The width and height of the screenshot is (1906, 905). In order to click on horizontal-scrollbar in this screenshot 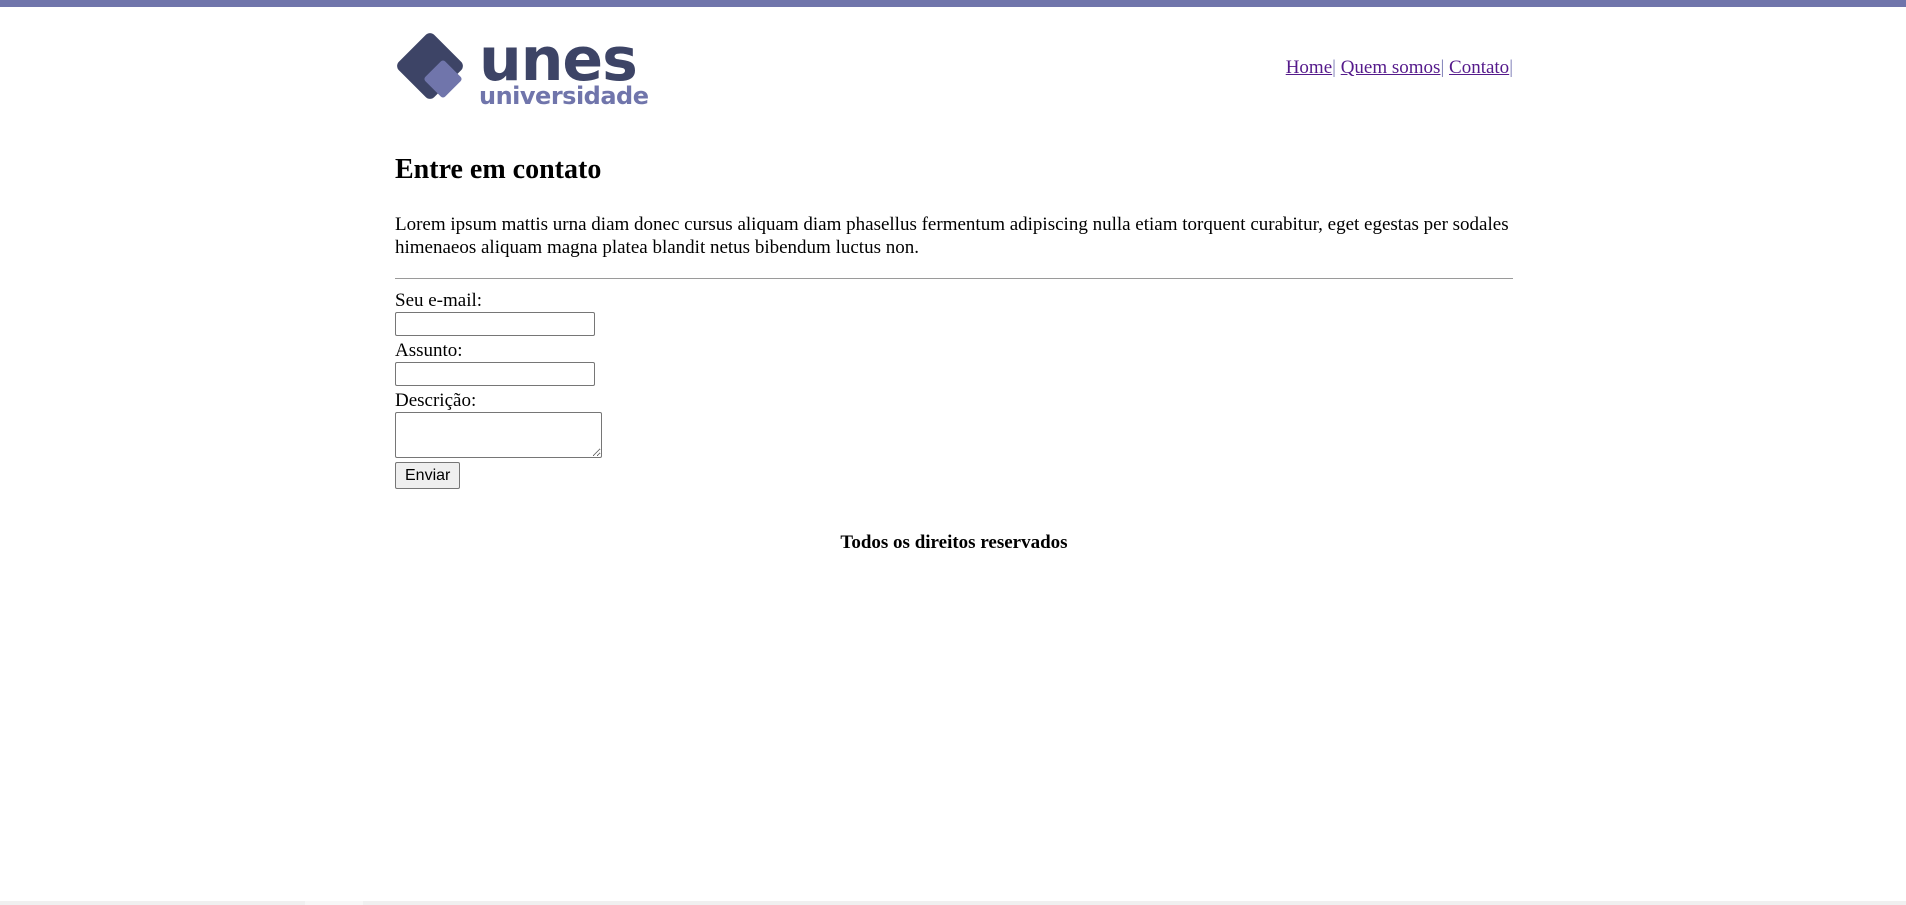, I will do `click(953, 903)`.